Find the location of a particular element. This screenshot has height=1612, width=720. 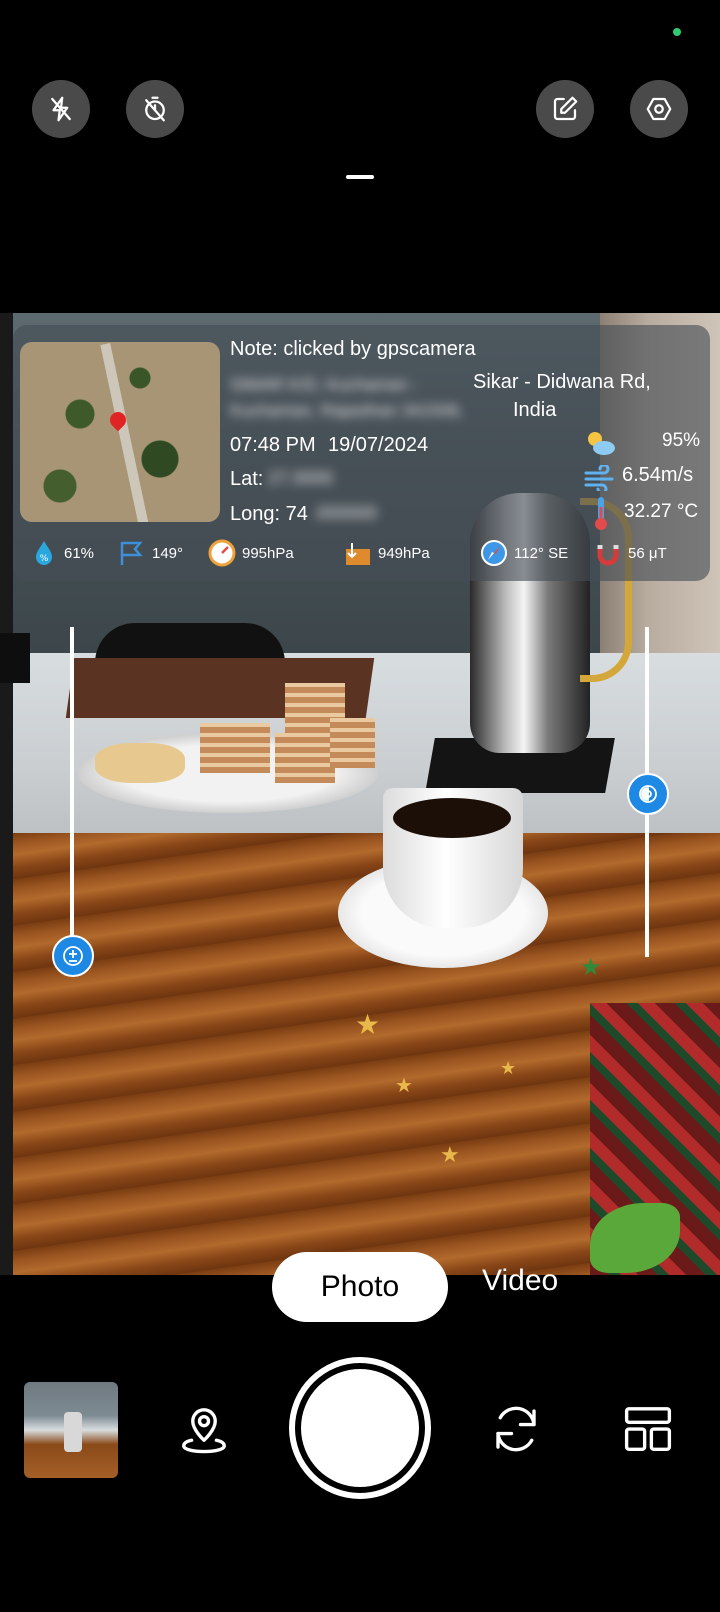

location-pin-icon is located at coordinates (204, 1431).